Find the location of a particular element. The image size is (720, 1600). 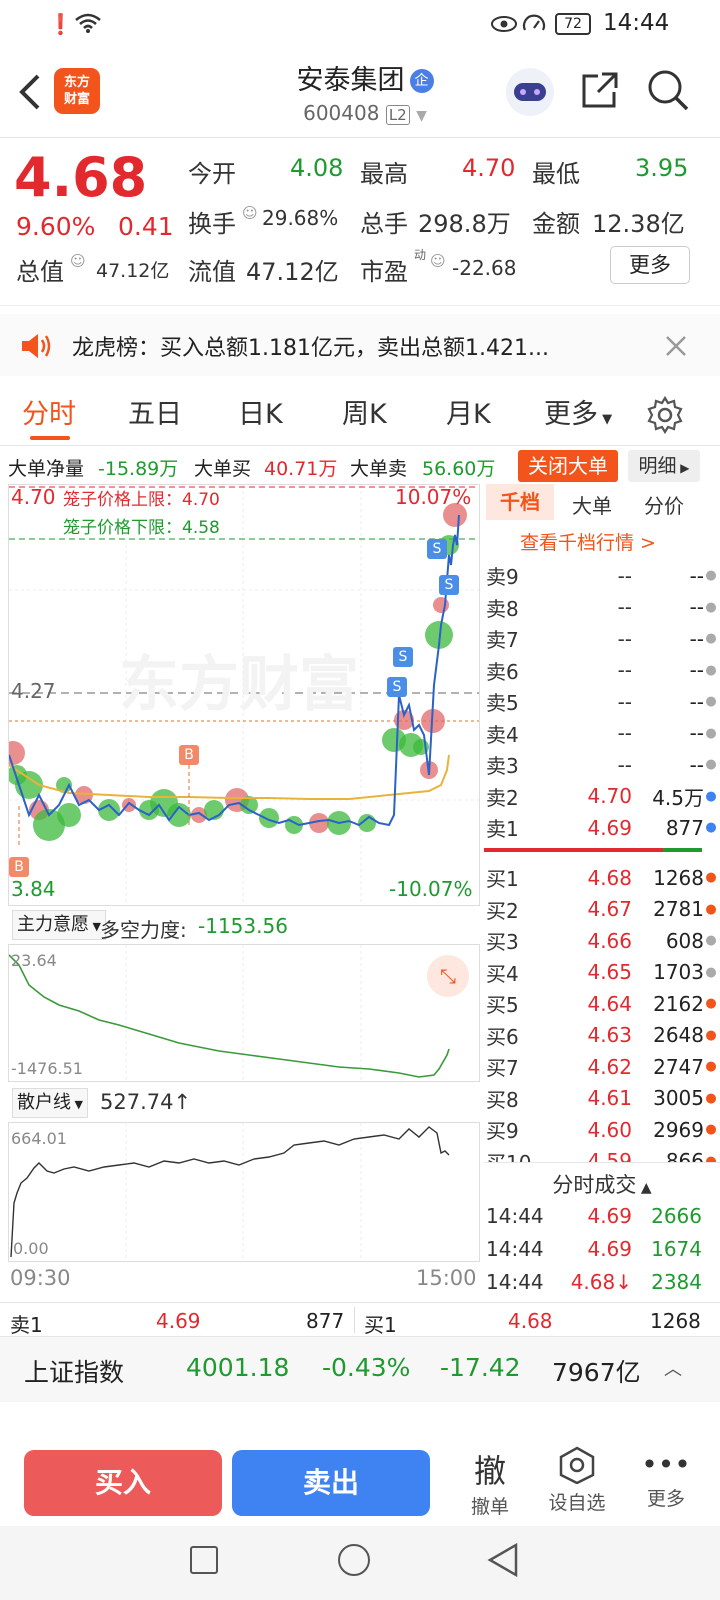

close-icon is located at coordinates (676, 346).